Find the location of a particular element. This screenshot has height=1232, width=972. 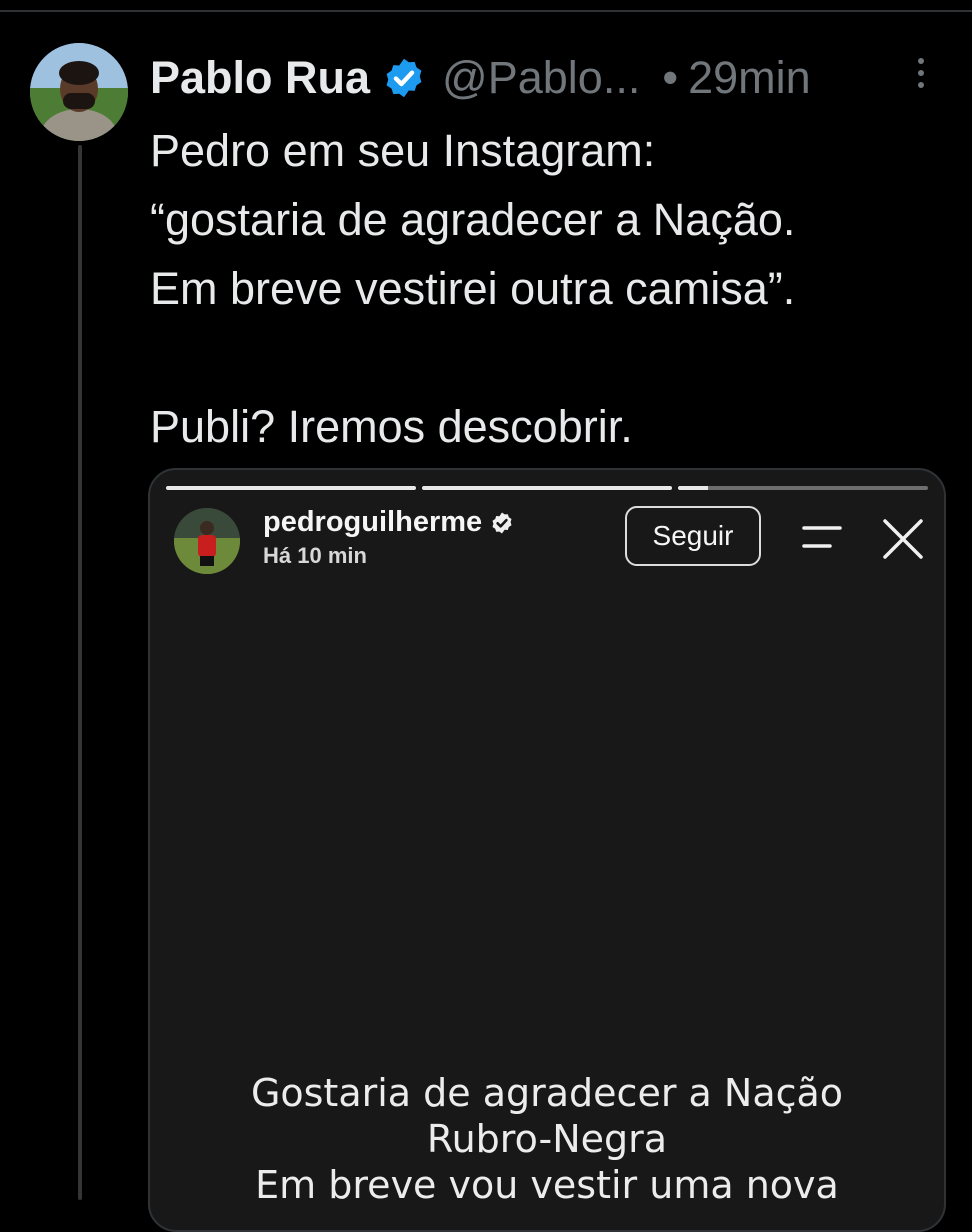

follow-button: Seguir is located at coordinates (693, 536).